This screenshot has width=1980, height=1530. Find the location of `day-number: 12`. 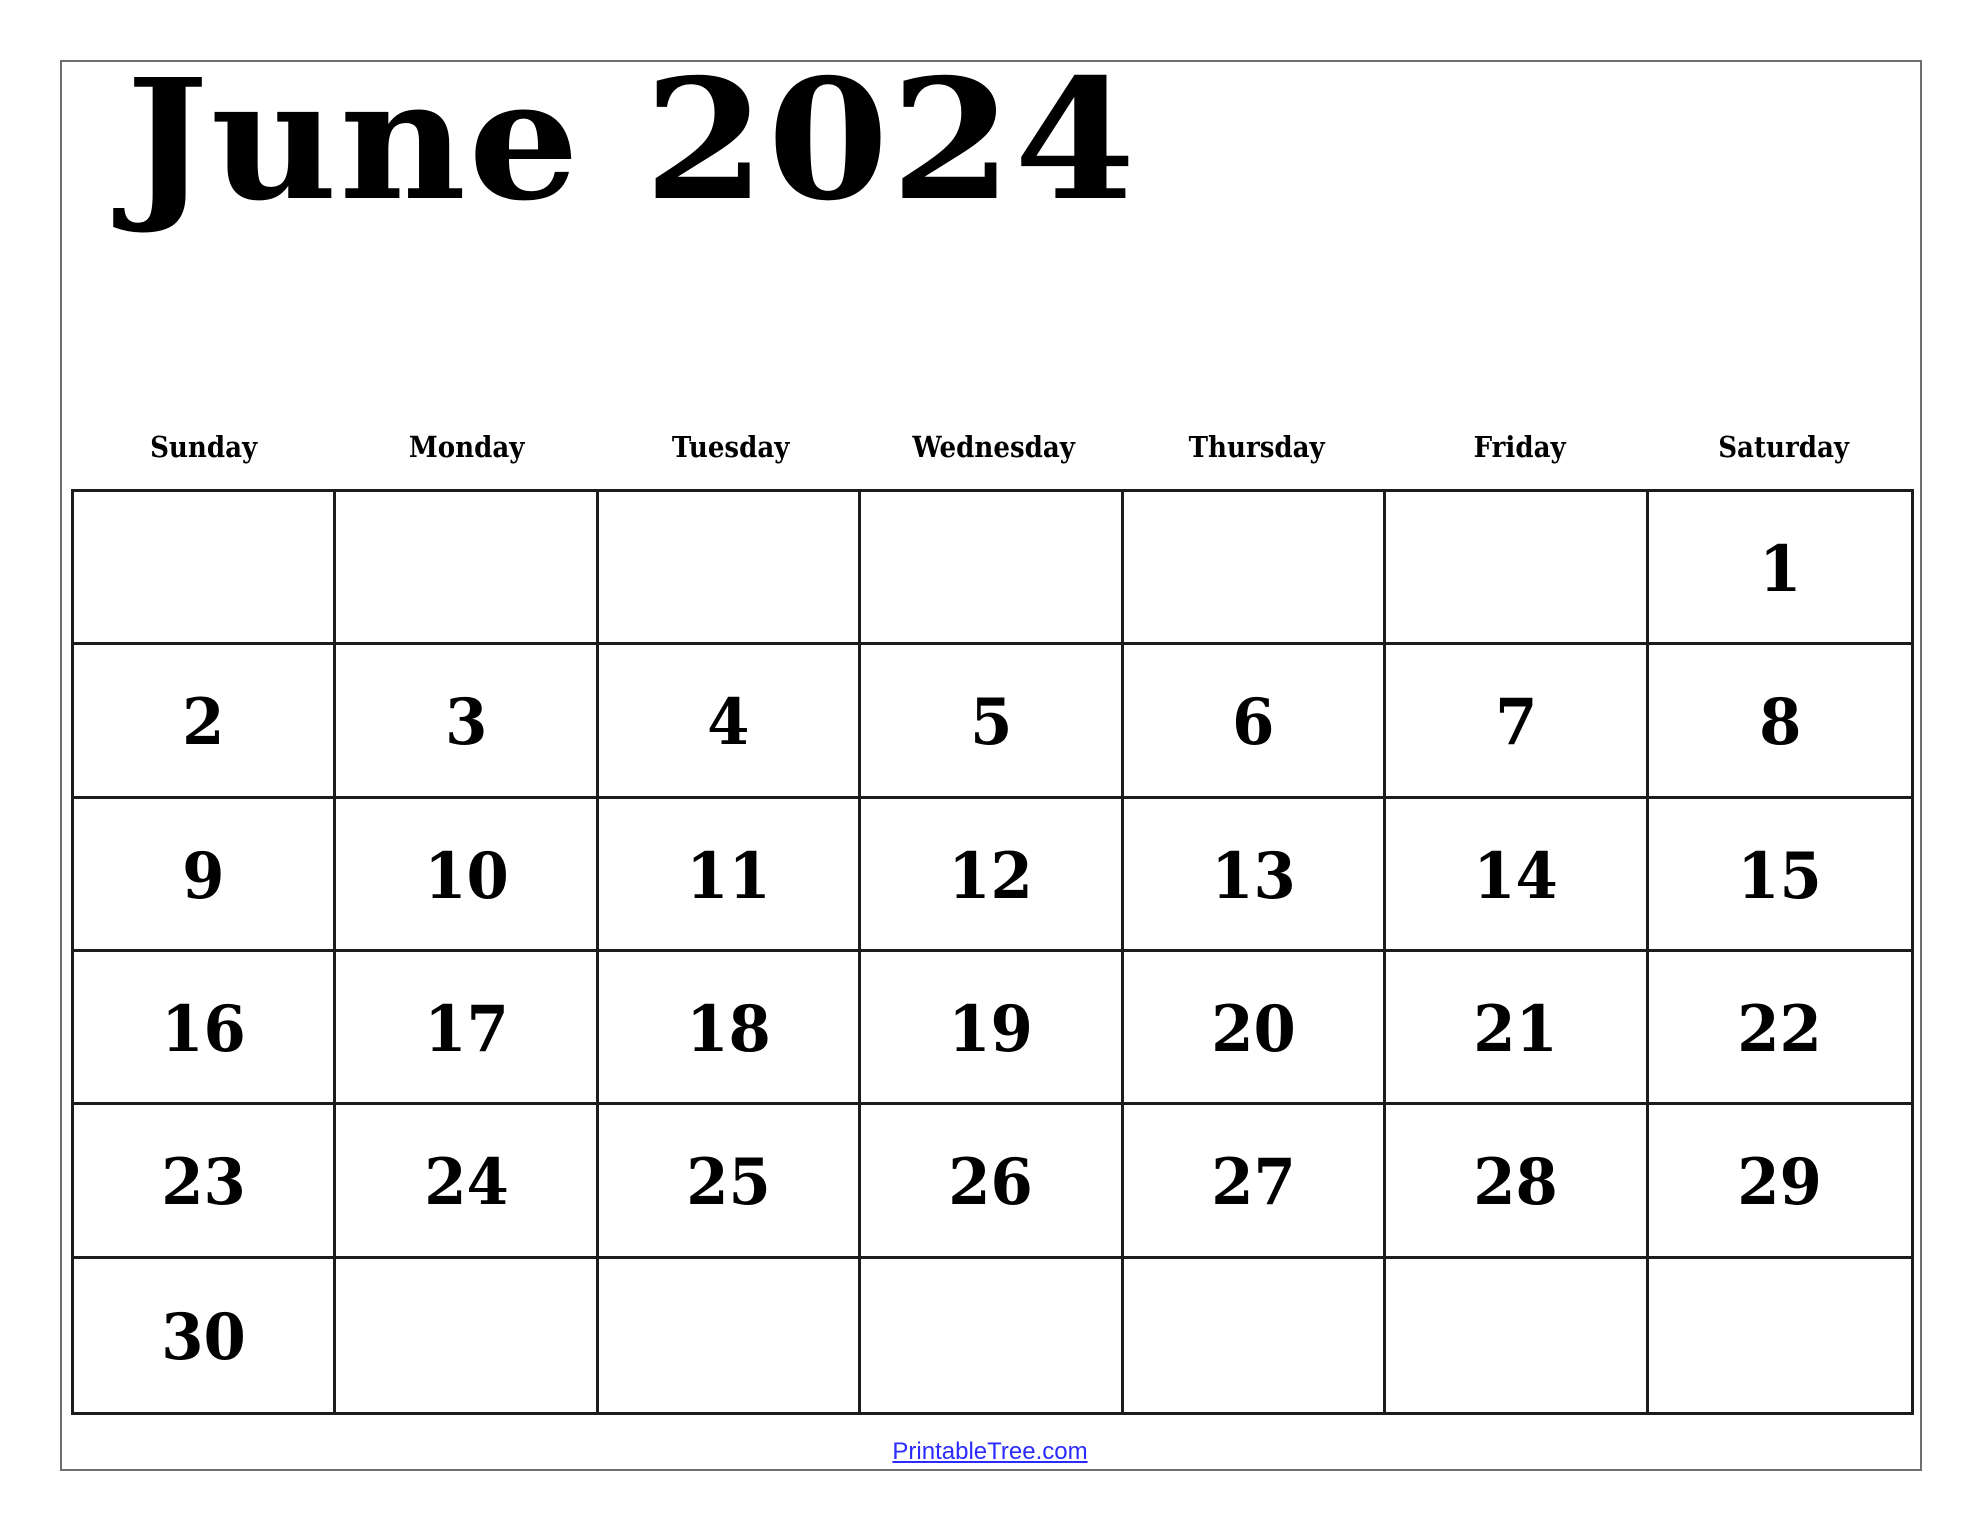

day-number: 12 is located at coordinates (991, 876).